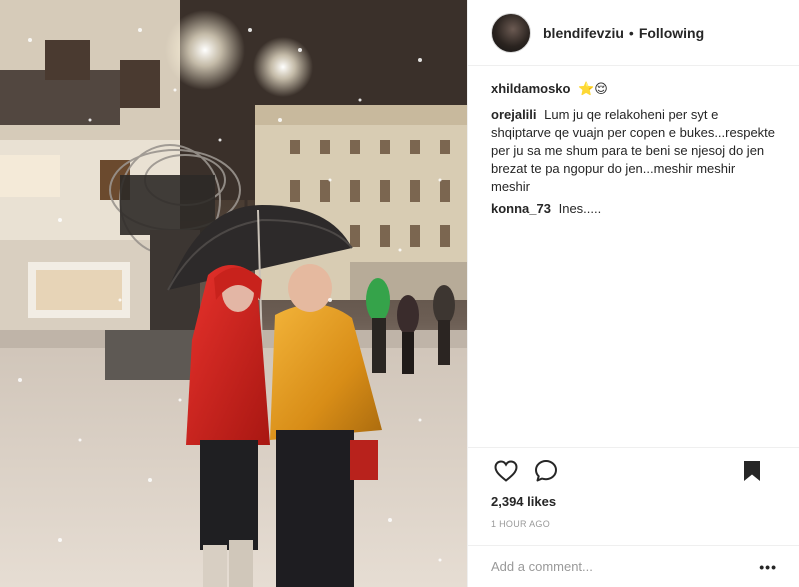 The height and width of the screenshot is (587, 799). I want to click on add-comment-input, so click(625, 566).